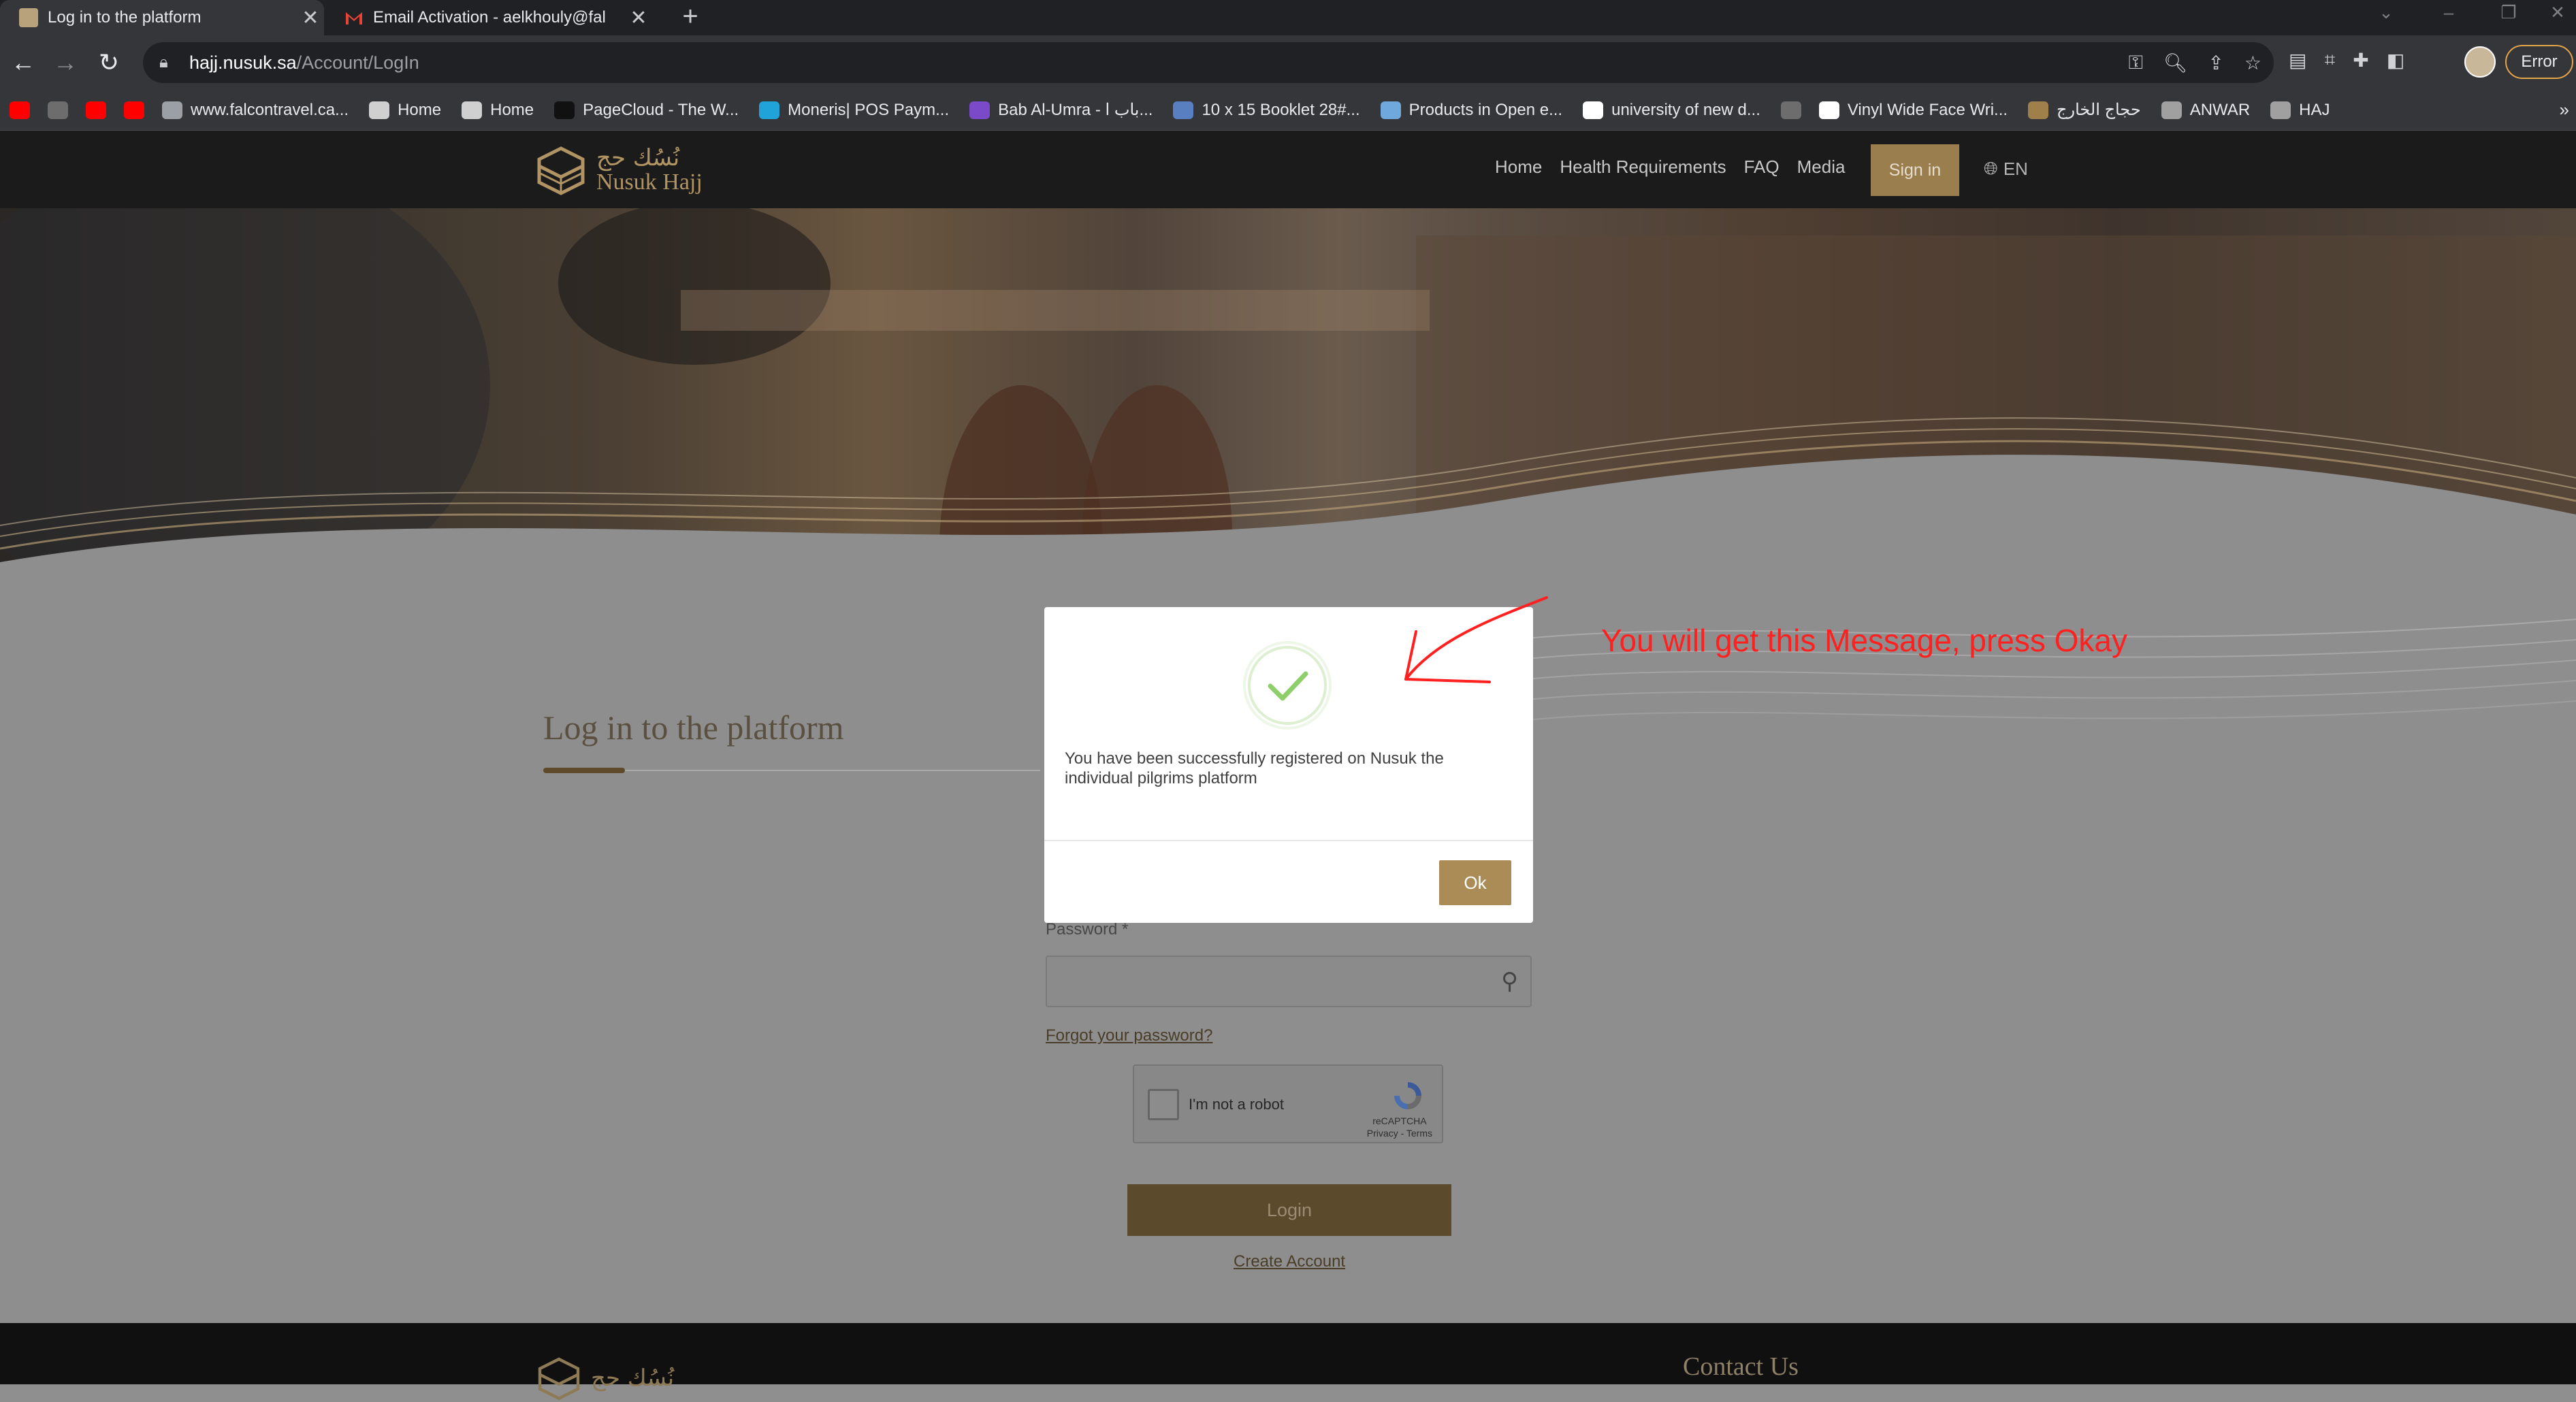 This screenshot has height=1402, width=2576. What do you see at coordinates (109, 62) in the screenshot?
I see `reload-icon: ↻` at bounding box center [109, 62].